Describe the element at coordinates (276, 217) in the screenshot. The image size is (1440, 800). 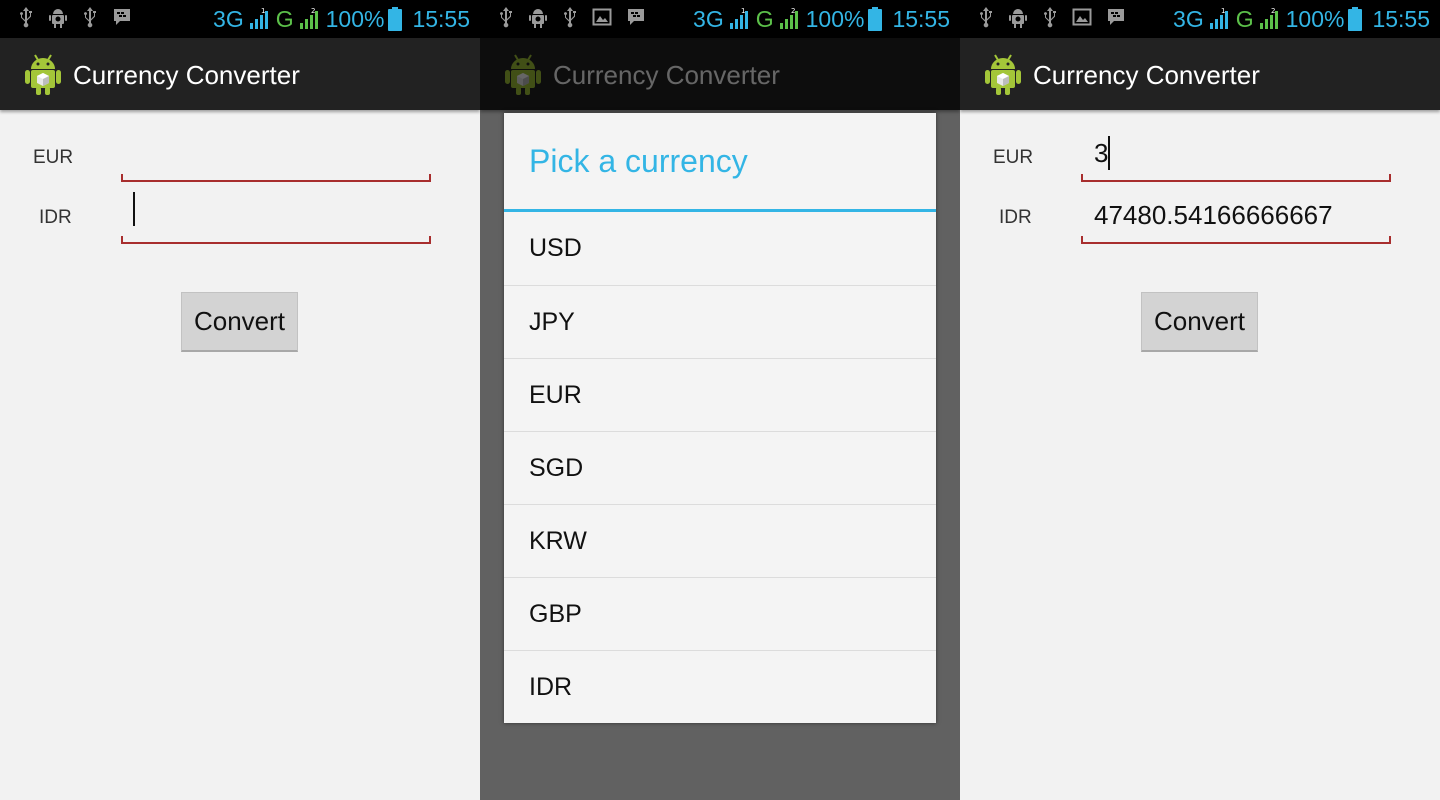
I see `idr-input` at that location.